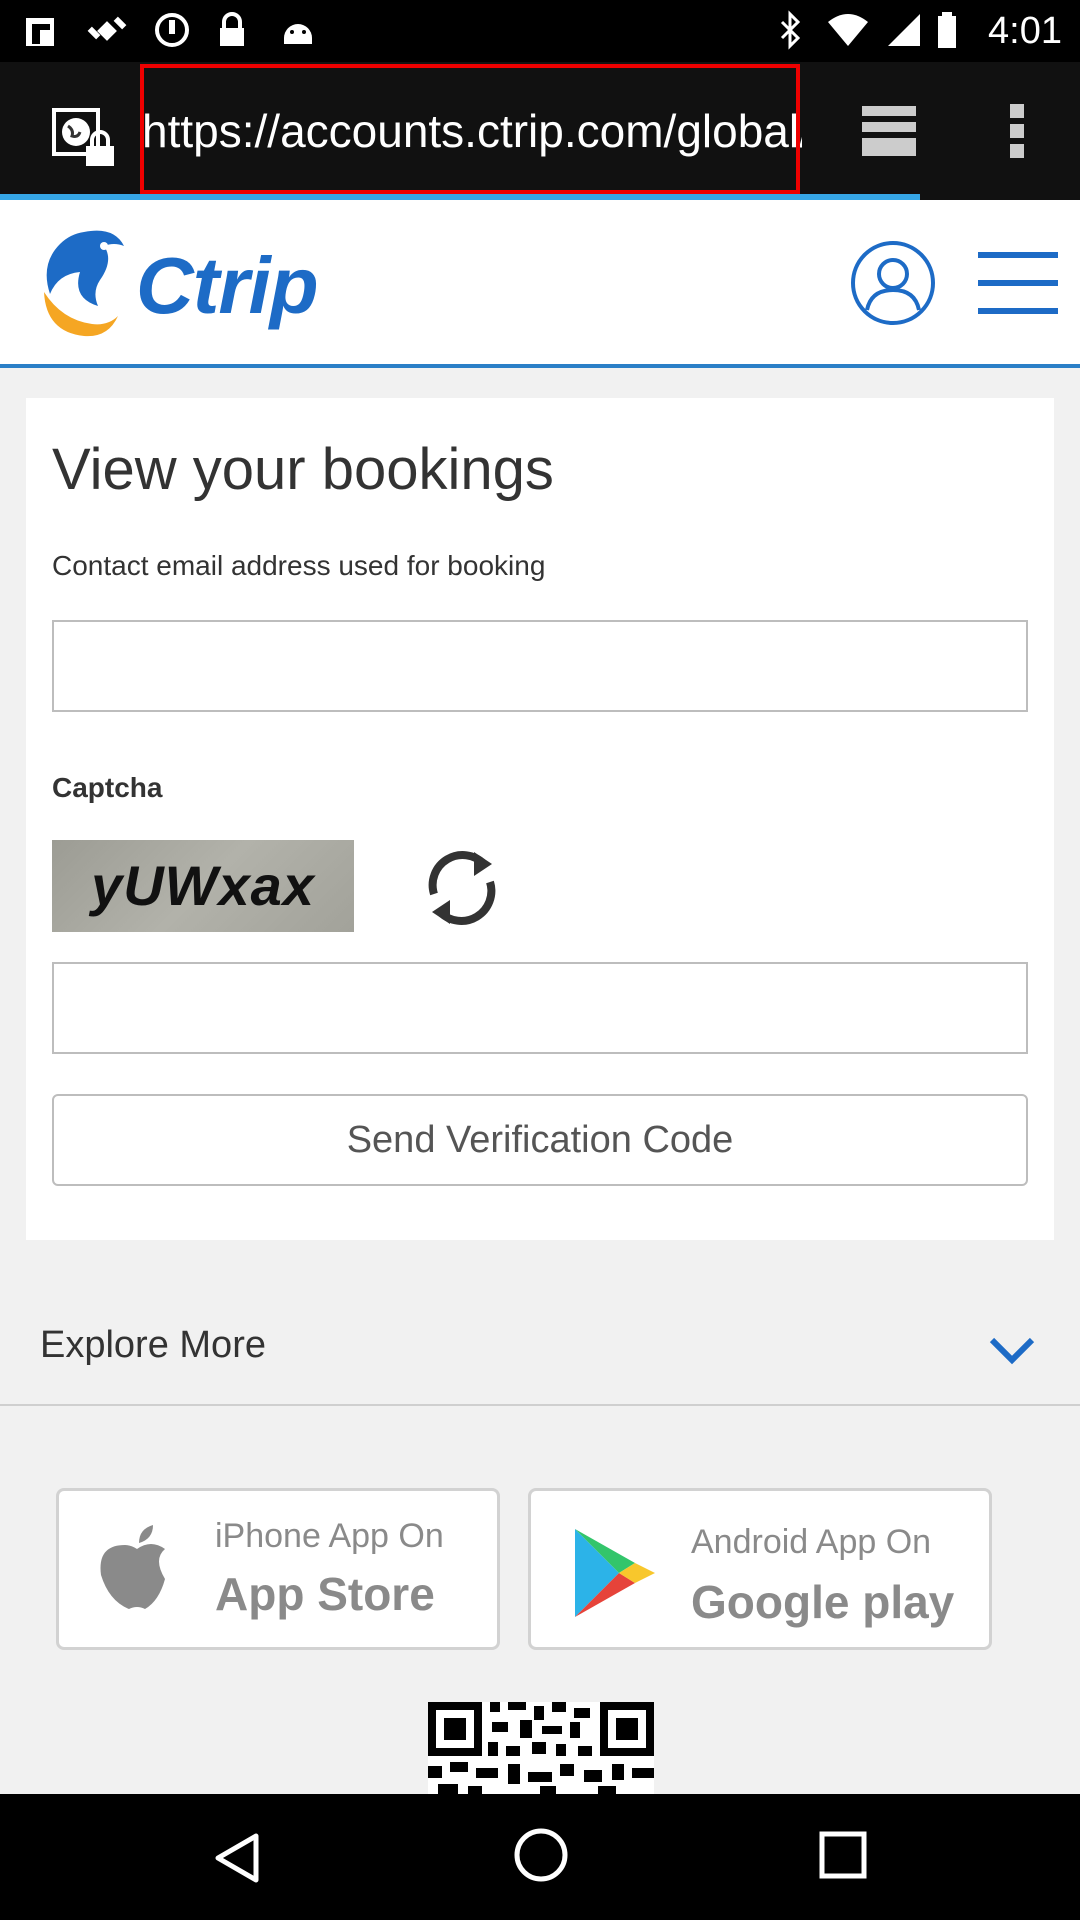  I want to click on secure-site-icon, so click(85, 138).